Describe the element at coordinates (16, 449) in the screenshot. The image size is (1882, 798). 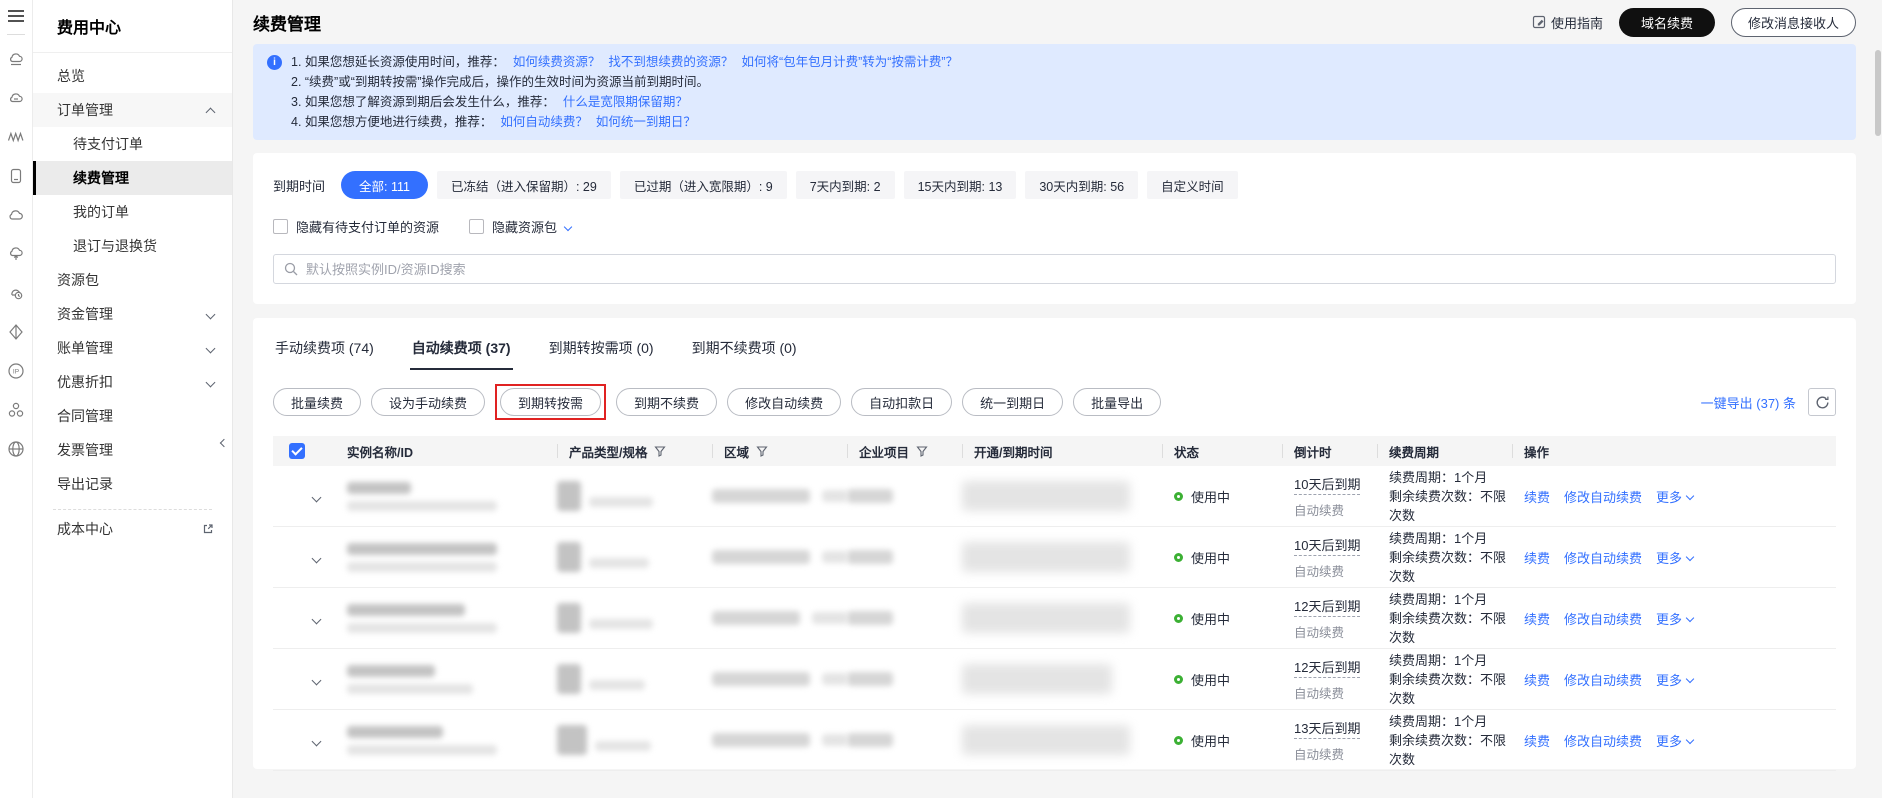
I see `globe-icon` at that location.